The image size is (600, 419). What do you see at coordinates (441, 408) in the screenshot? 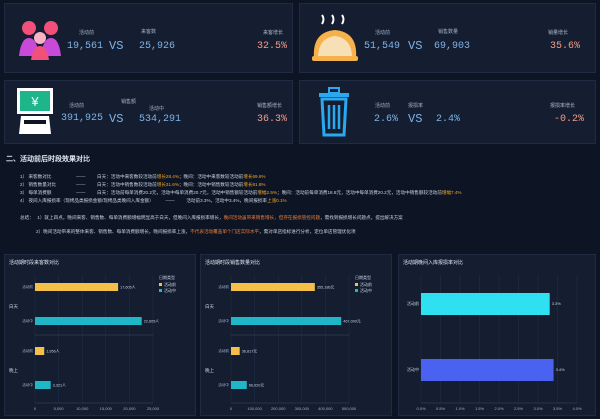
I see `x-tick-label: 0.5%` at bounding box center [441, 408].